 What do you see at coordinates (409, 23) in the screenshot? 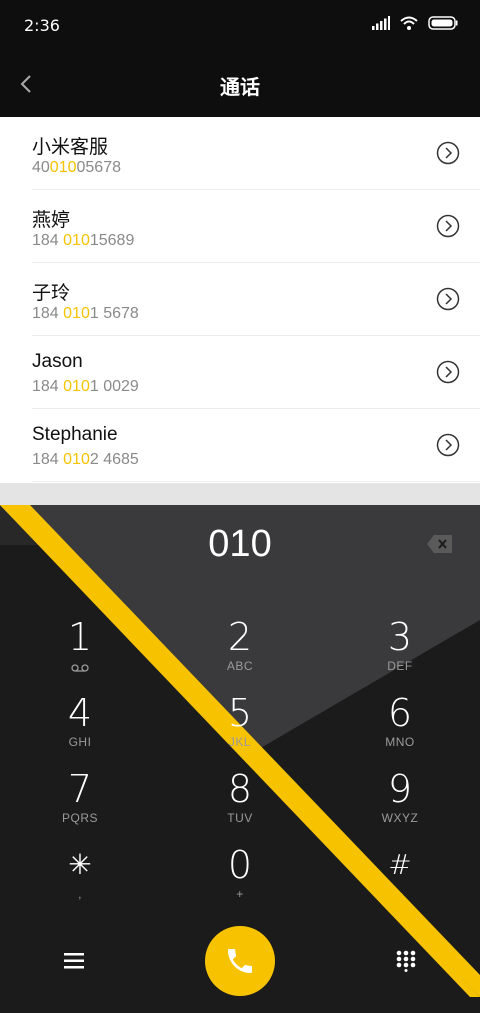
I see `wifi-icon` at bounding box center [409, 23].